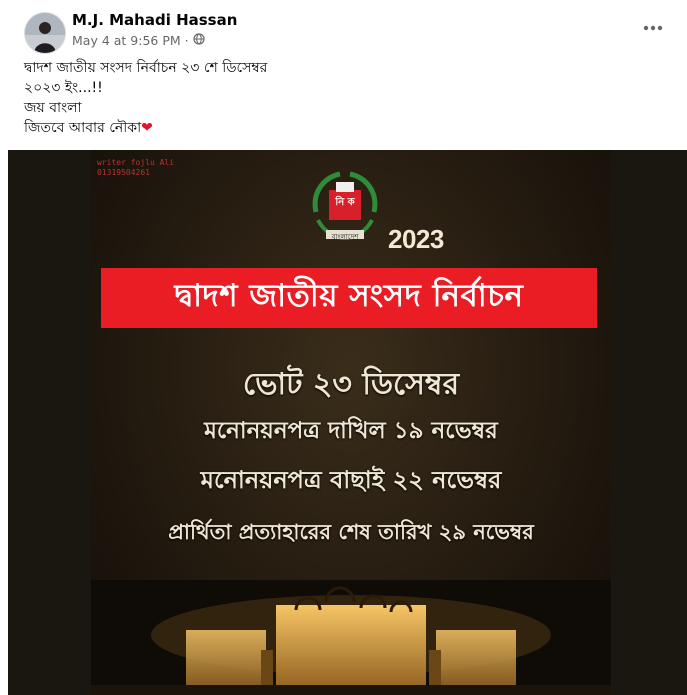  I want to click on post-text-line-with-heart: জিতবে আবার নৌকা❤, so click(344, 128).